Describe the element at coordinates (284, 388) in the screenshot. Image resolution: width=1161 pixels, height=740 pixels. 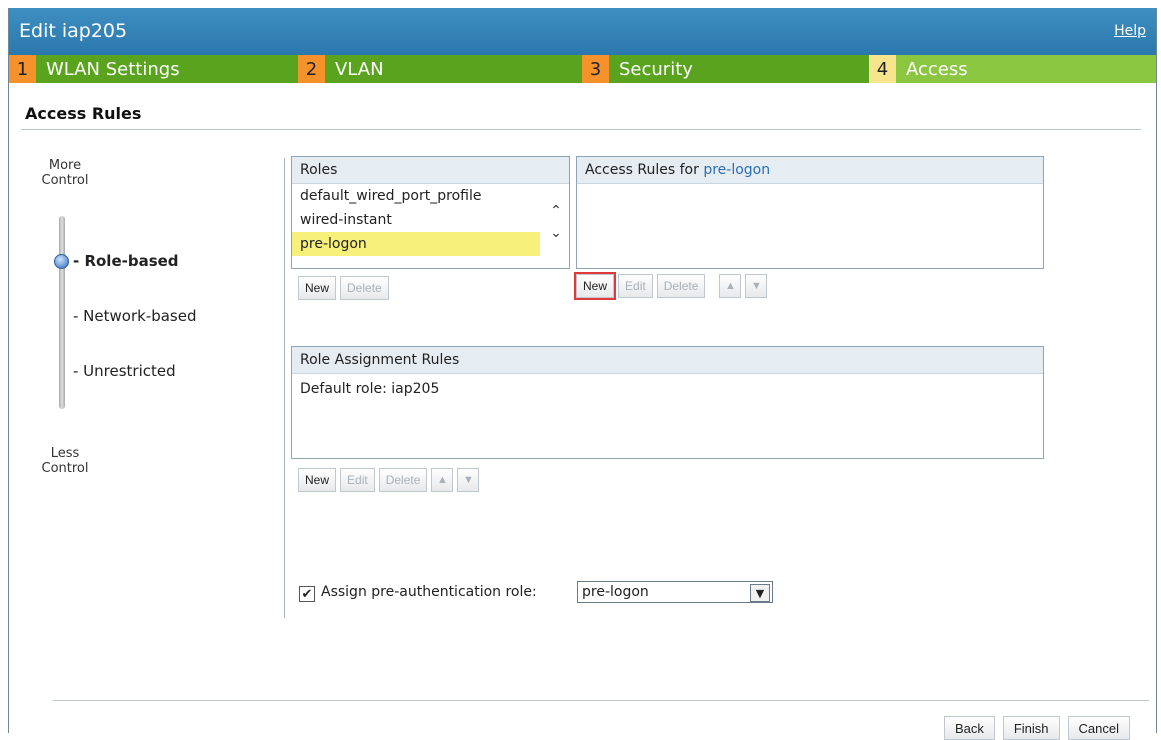
I see `vertical-divider` at that location.